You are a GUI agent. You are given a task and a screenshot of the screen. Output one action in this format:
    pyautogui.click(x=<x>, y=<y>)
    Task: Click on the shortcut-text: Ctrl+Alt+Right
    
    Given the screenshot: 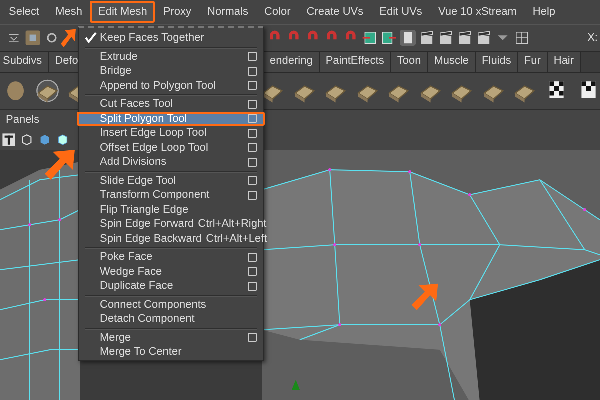 What is the action you would take?
    pyautogui.click(x=232, y=224)
    